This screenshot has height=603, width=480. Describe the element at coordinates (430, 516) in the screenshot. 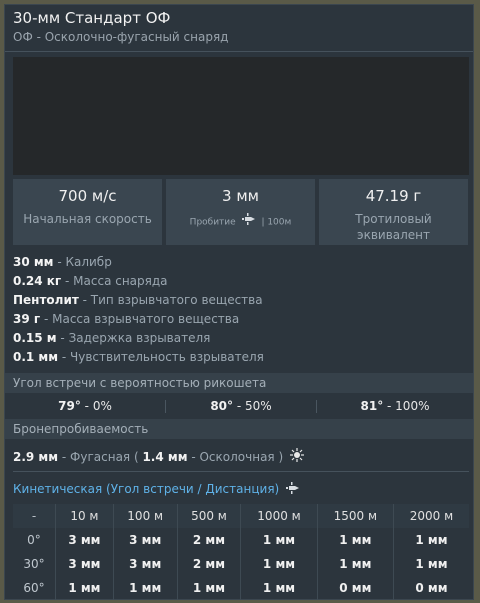

I see `table-header-cell: 2000 м` at that location.